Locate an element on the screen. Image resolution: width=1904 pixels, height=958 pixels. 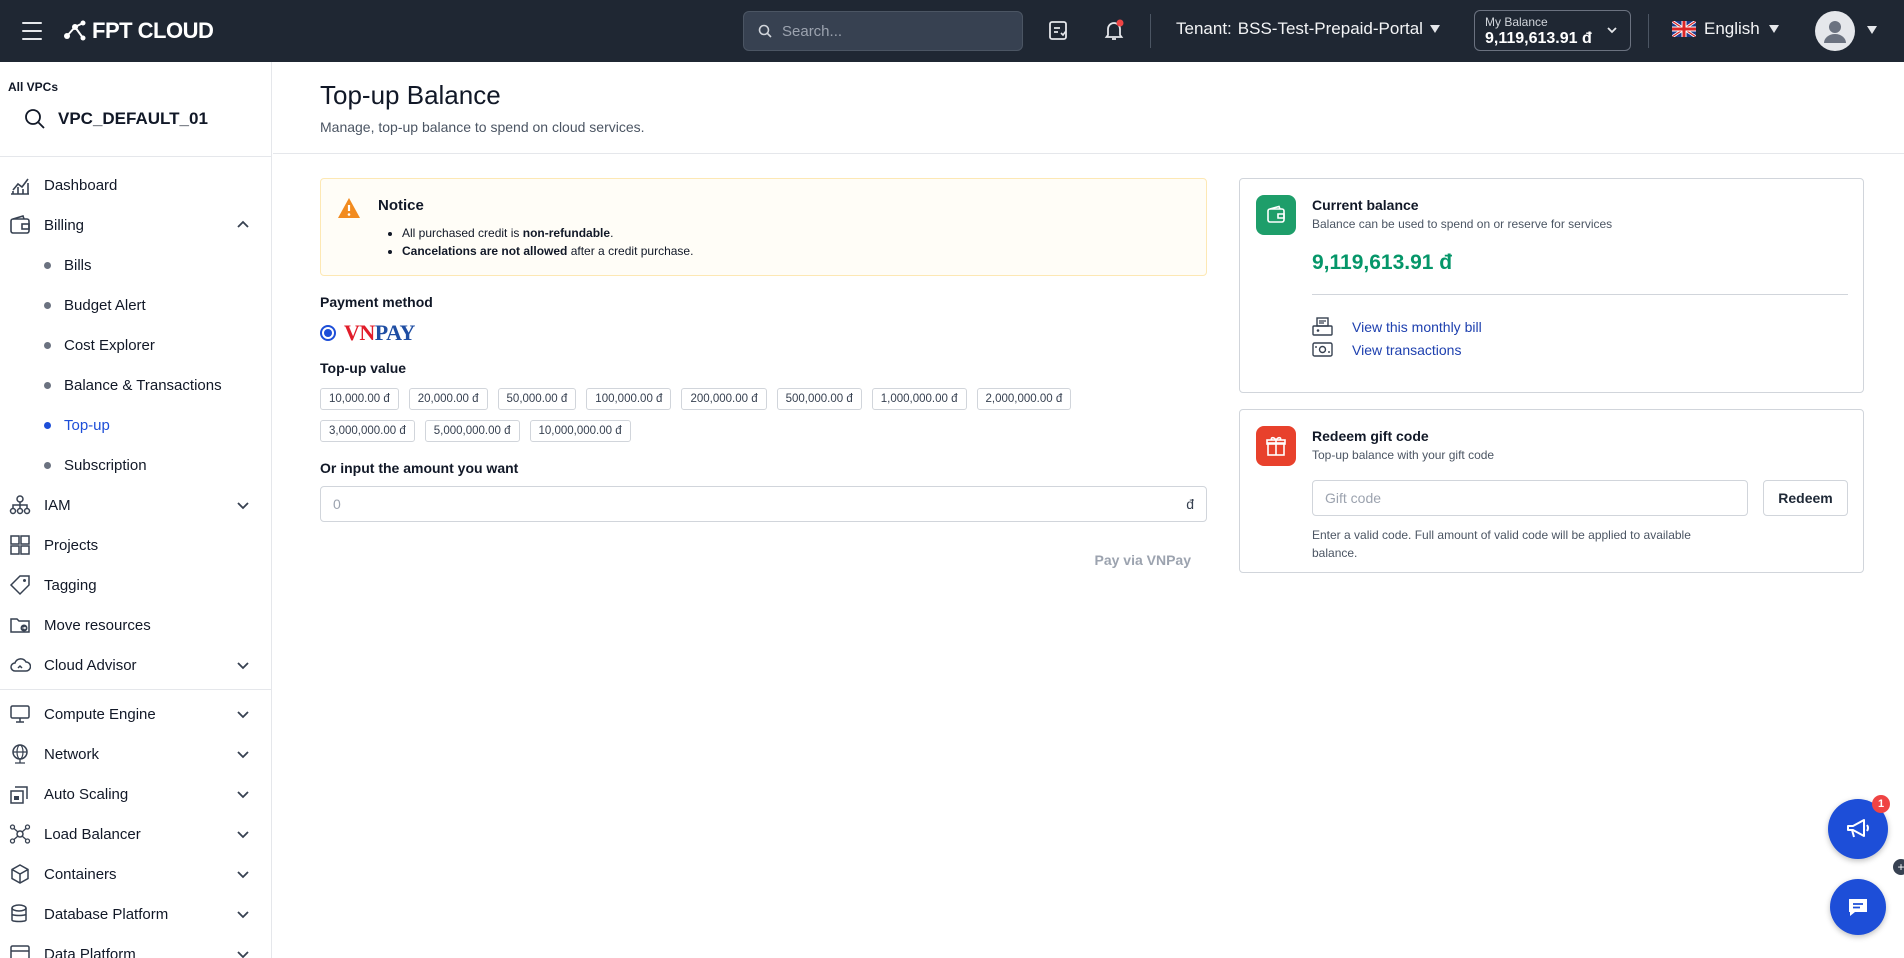
notice-item: All purchased credit is non-refundable. is located at coordinates (804, 233).